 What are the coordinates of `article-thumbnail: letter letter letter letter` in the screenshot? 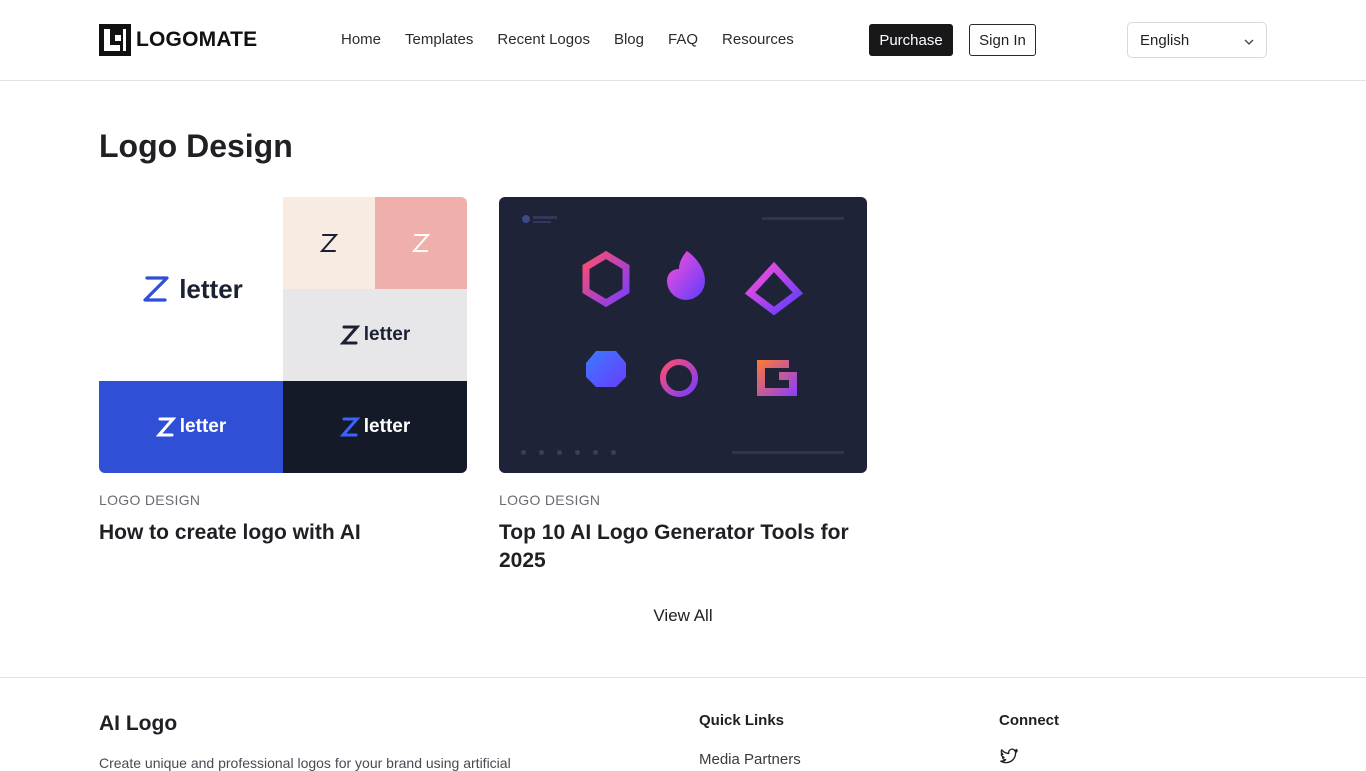 It's located at (283, 335).